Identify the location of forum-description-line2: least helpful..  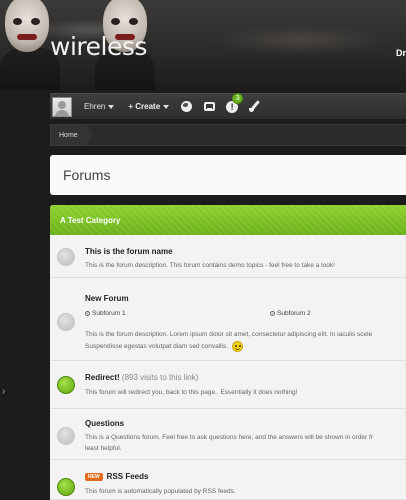
(103, 448).